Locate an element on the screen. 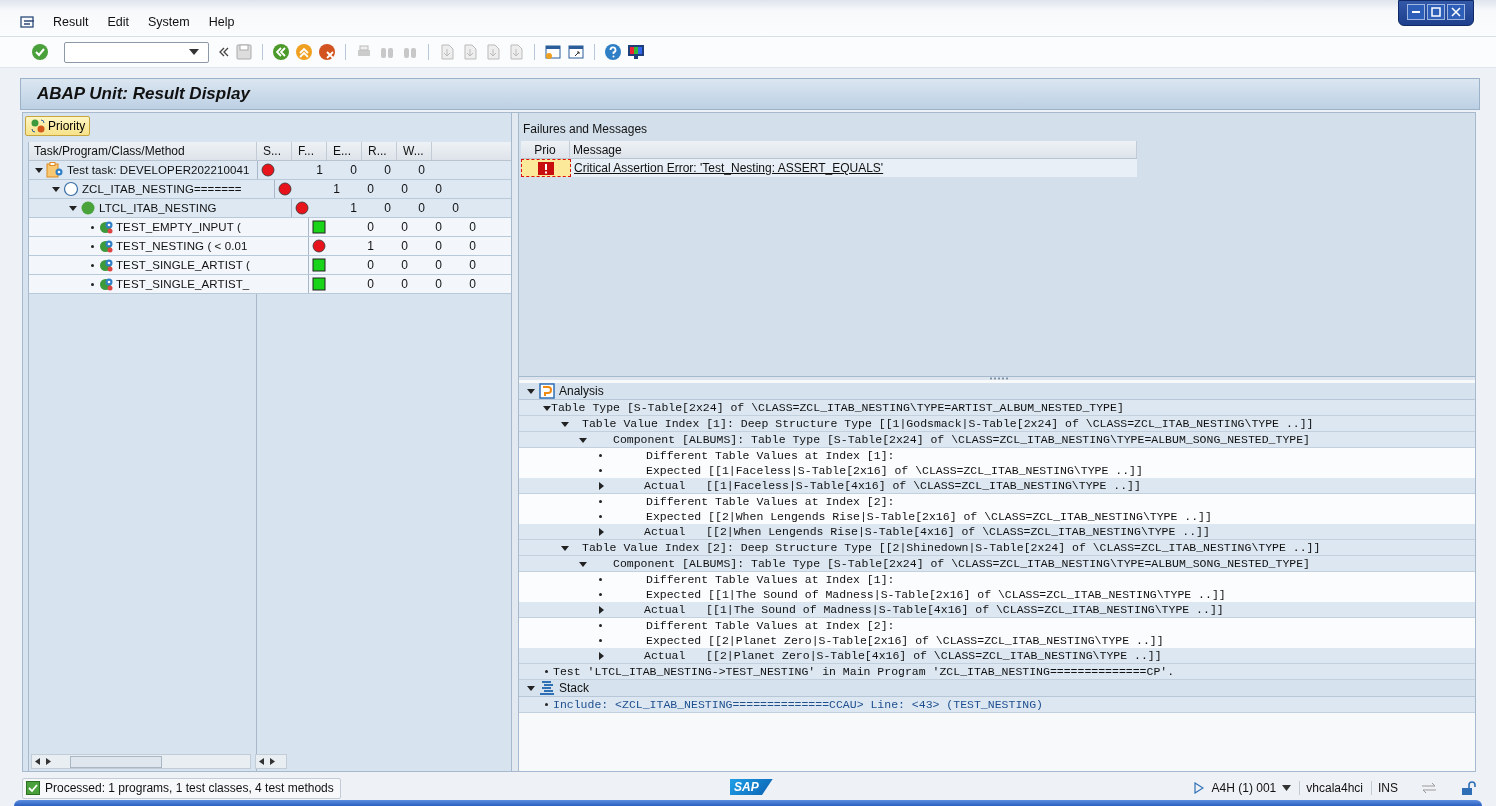 The width and height of the screenshot is (1496, 806). analysis-line: Actual [[1|The Sound of Madness|S-Table[4x16] of \CLASS=ZCL_ITAB_NESTING\TYPE ..]] is located at coordinates (934, 609).